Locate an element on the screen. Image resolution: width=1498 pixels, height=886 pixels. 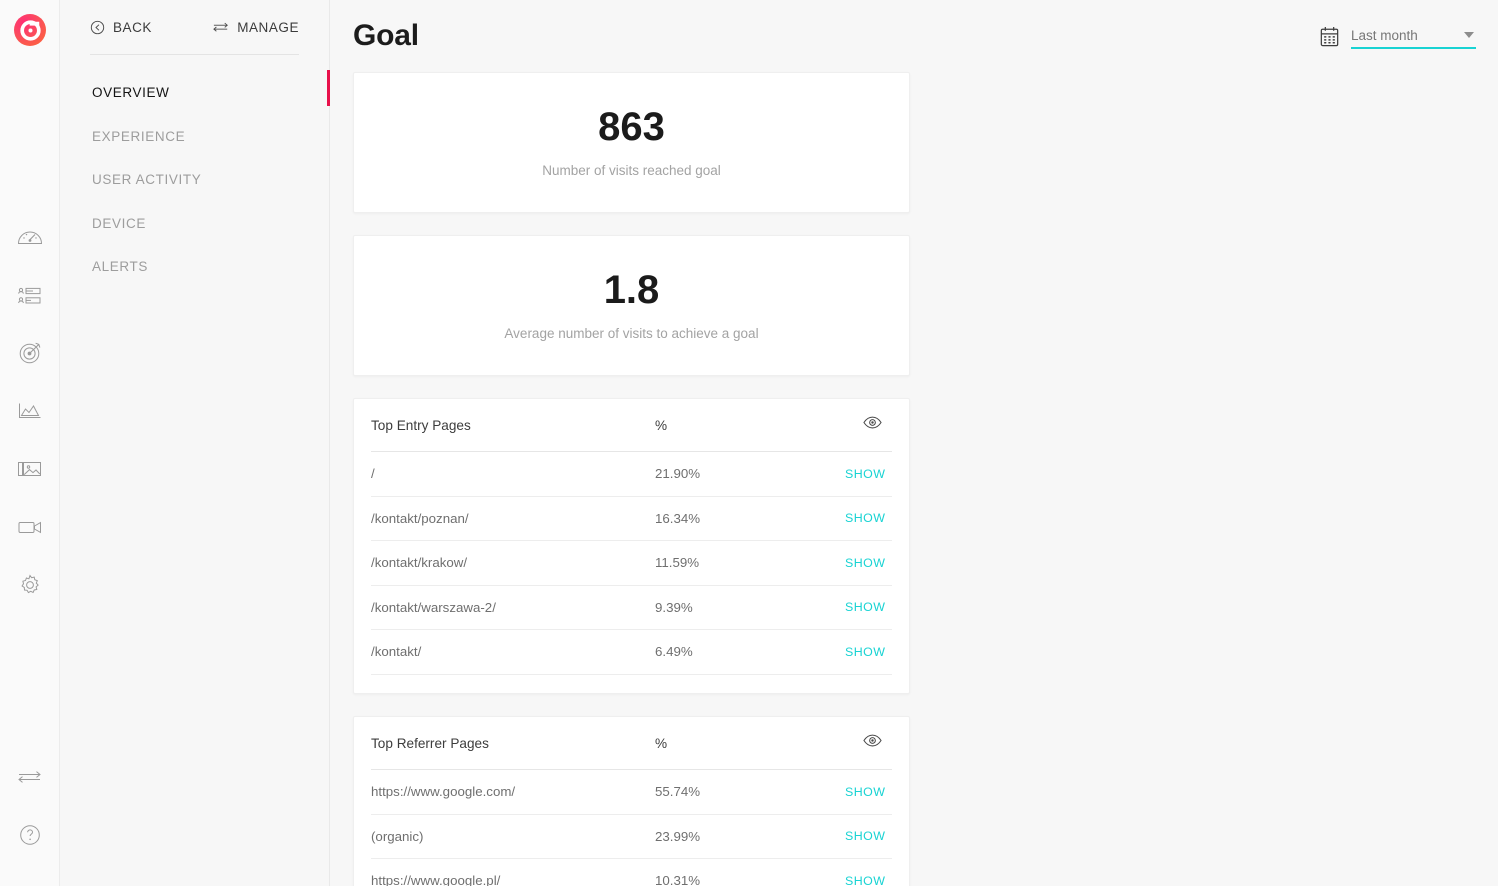
sidebar-item-label: USER ACTIVITY is located at coordinates (147, 180).